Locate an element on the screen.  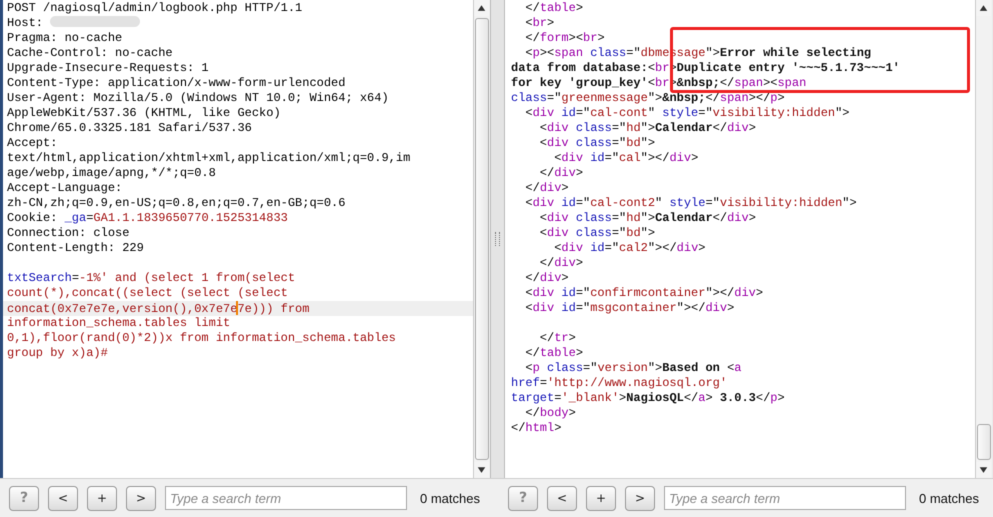
text-cursor is located at coordinates (237, 308).